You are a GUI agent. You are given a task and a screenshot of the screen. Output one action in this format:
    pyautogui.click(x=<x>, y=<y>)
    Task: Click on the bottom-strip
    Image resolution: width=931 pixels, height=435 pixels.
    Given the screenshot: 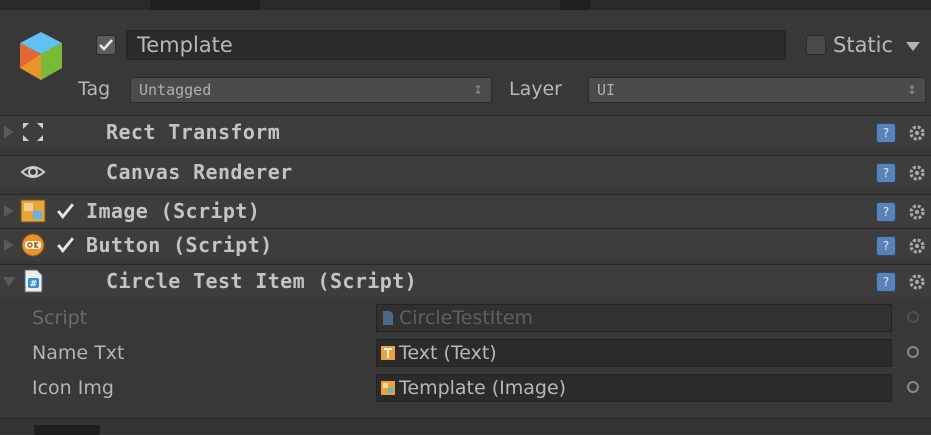 What is the action you would take?
    pyautogui.click(x=465, y=426)
    